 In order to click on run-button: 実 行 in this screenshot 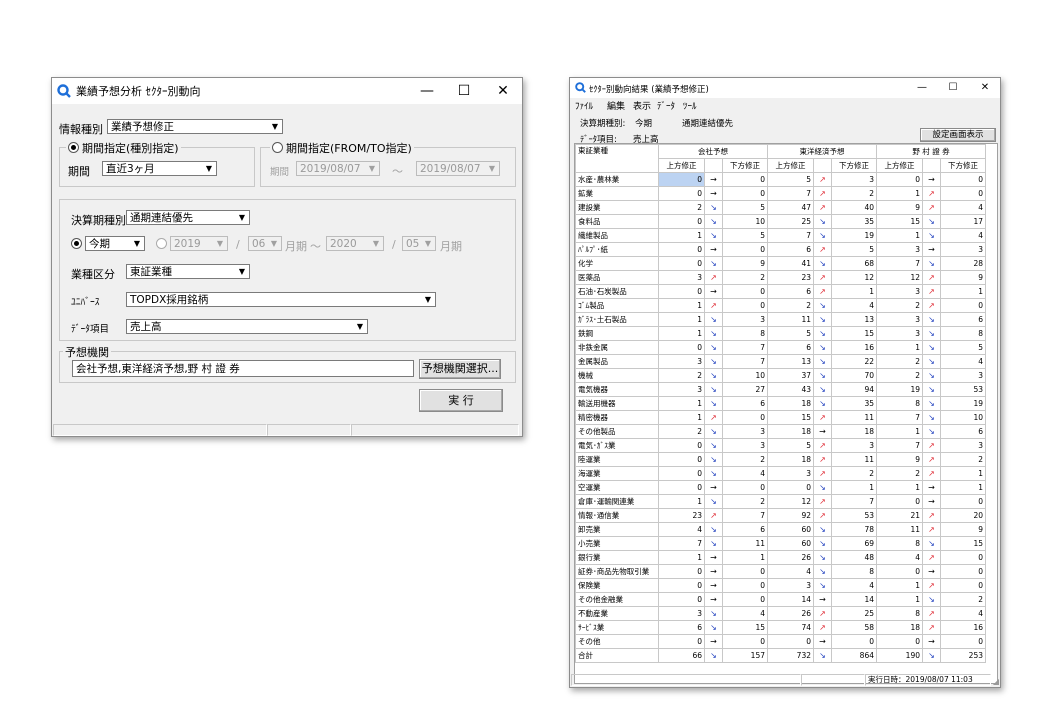, I will do `click(461, 400)`.